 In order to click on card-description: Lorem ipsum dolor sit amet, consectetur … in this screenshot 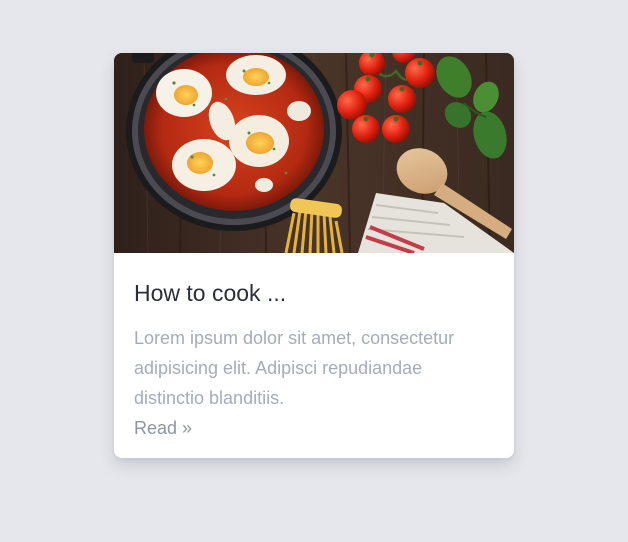, I will do `click(294, 368)`.